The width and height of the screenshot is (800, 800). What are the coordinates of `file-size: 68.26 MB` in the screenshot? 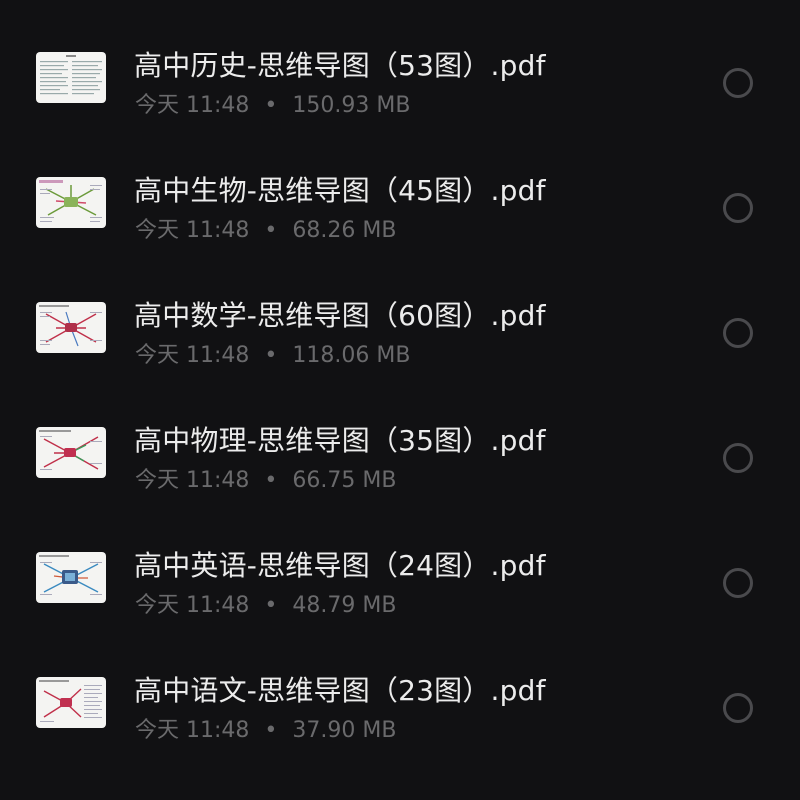 It's located at (344, 230).